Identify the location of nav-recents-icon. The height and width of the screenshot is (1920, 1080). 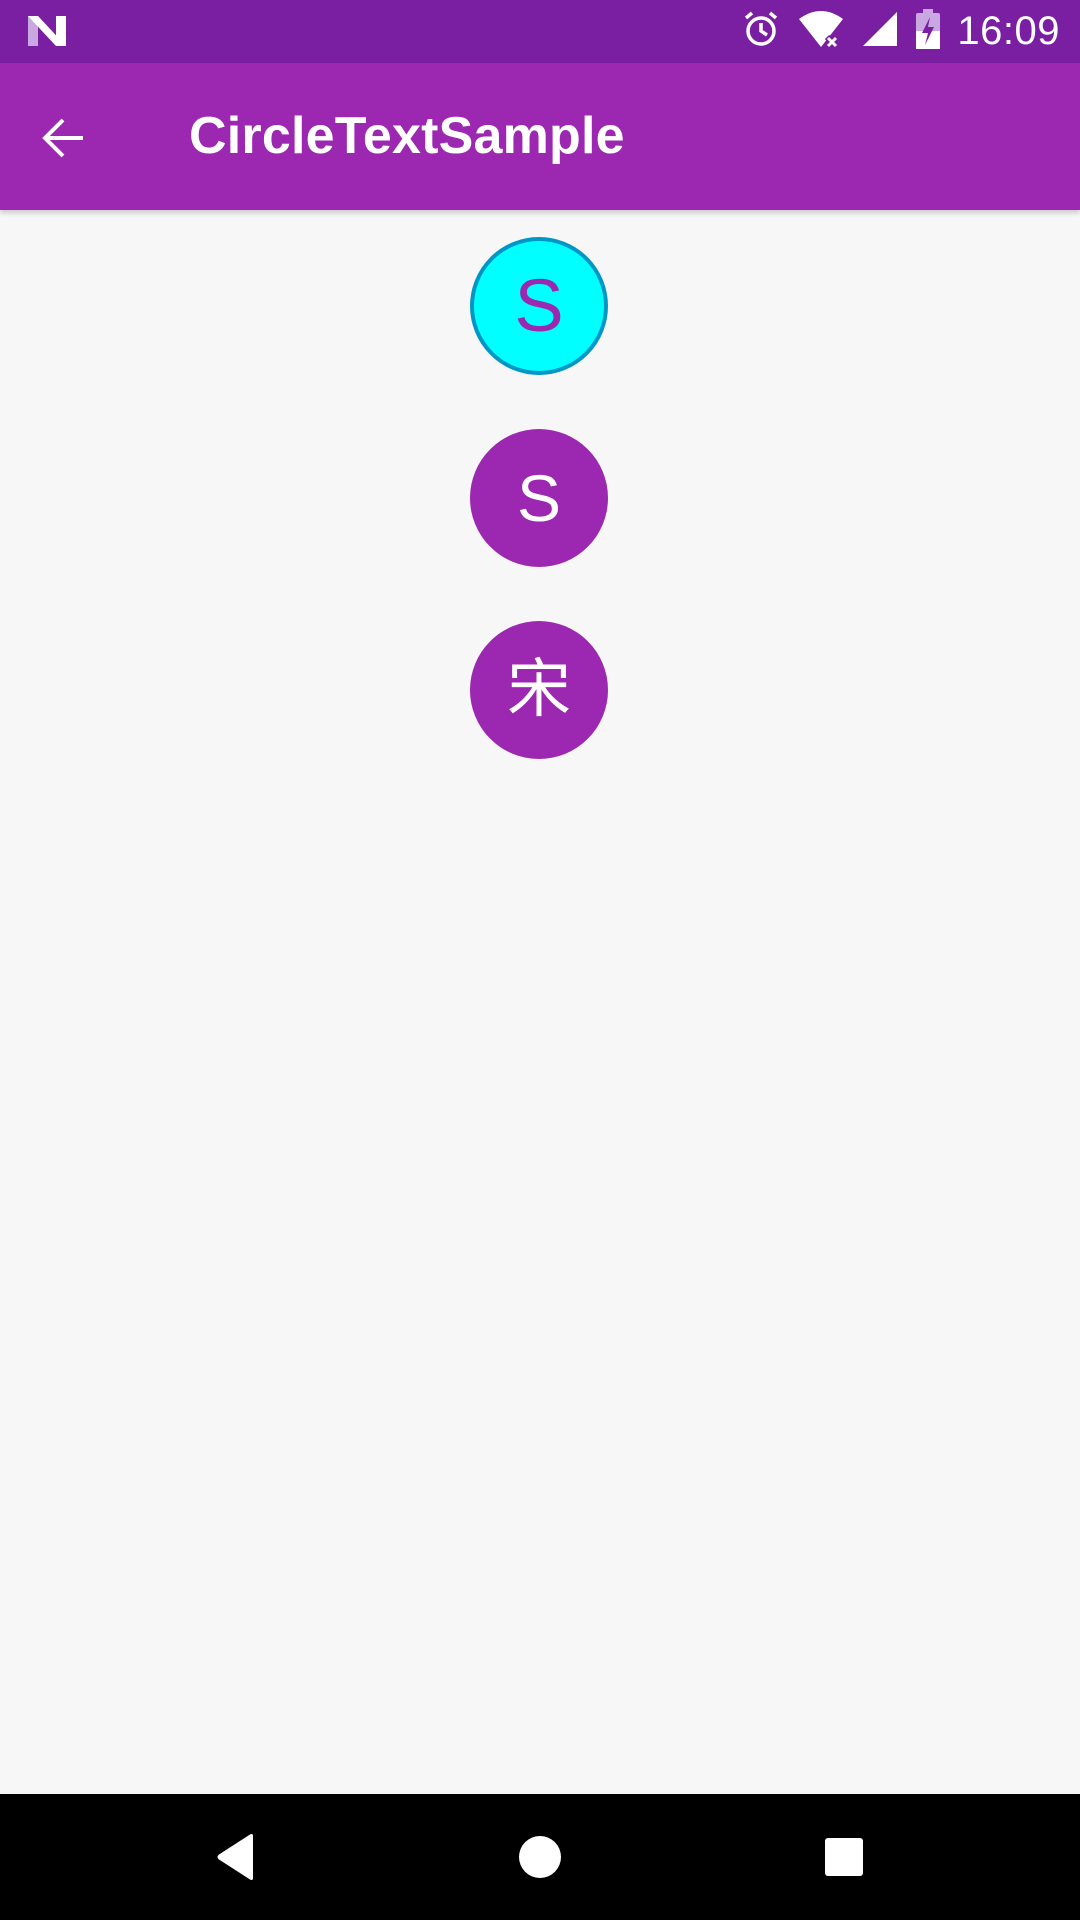
(844, 1857).